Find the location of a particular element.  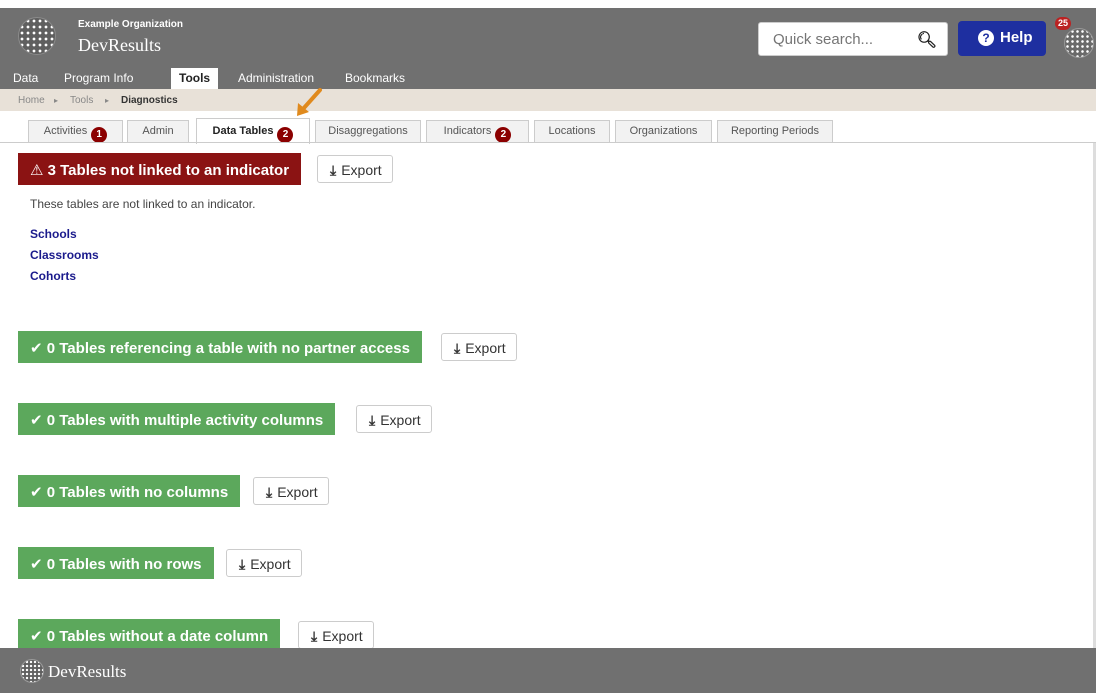

help-button: ? Help is located at coordinates (1002, 38).